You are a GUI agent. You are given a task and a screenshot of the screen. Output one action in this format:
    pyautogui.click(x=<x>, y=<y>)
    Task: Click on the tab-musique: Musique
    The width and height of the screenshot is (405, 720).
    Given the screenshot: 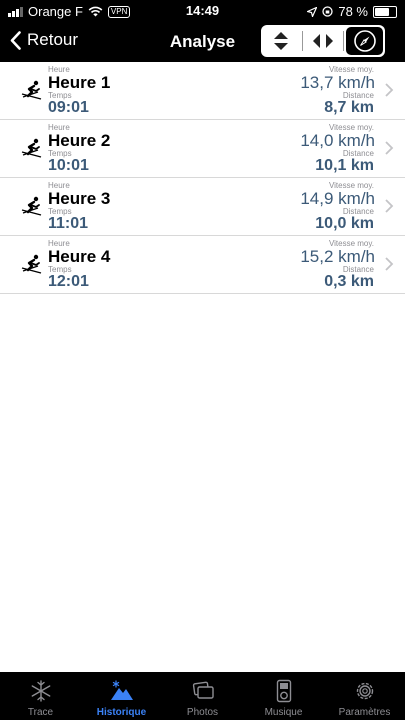 What is the action you would take?
    pyautogui.click(x=283, y=696)
    